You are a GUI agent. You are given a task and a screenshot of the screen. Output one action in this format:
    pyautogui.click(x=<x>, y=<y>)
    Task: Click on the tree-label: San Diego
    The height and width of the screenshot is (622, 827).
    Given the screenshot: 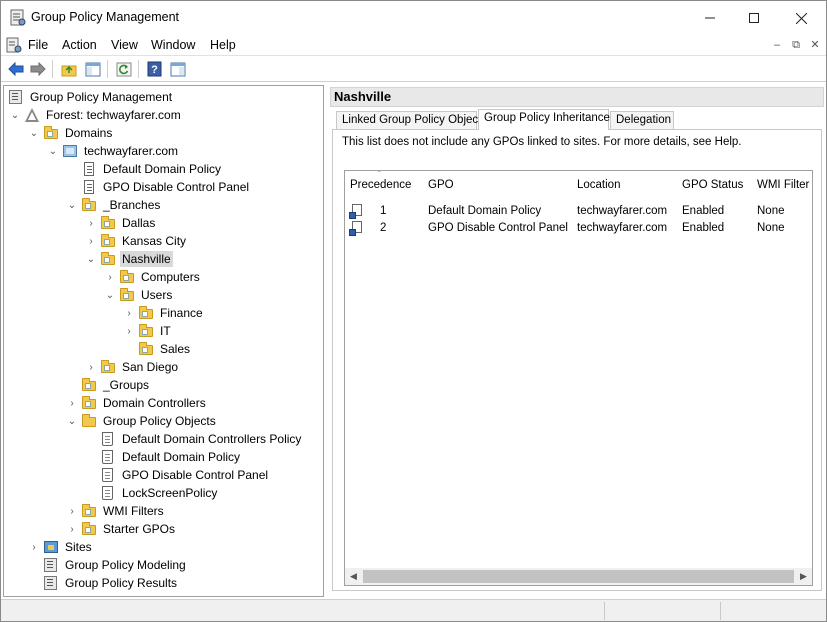 What is the action you would take?
    pyautogui.click(x=150, y=367)
    